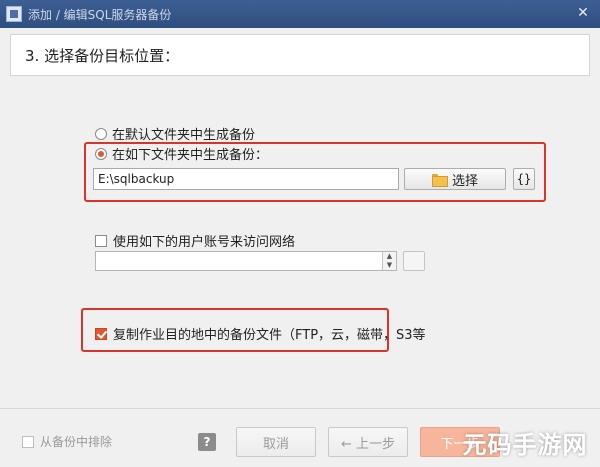  What do you see at coordinates (269, 335) in the screenshot?
I see `copy-backup-label: 复制作业目的地中的备份文件（FTP，云，磁带，S3等` at bounding box center [269, 335].